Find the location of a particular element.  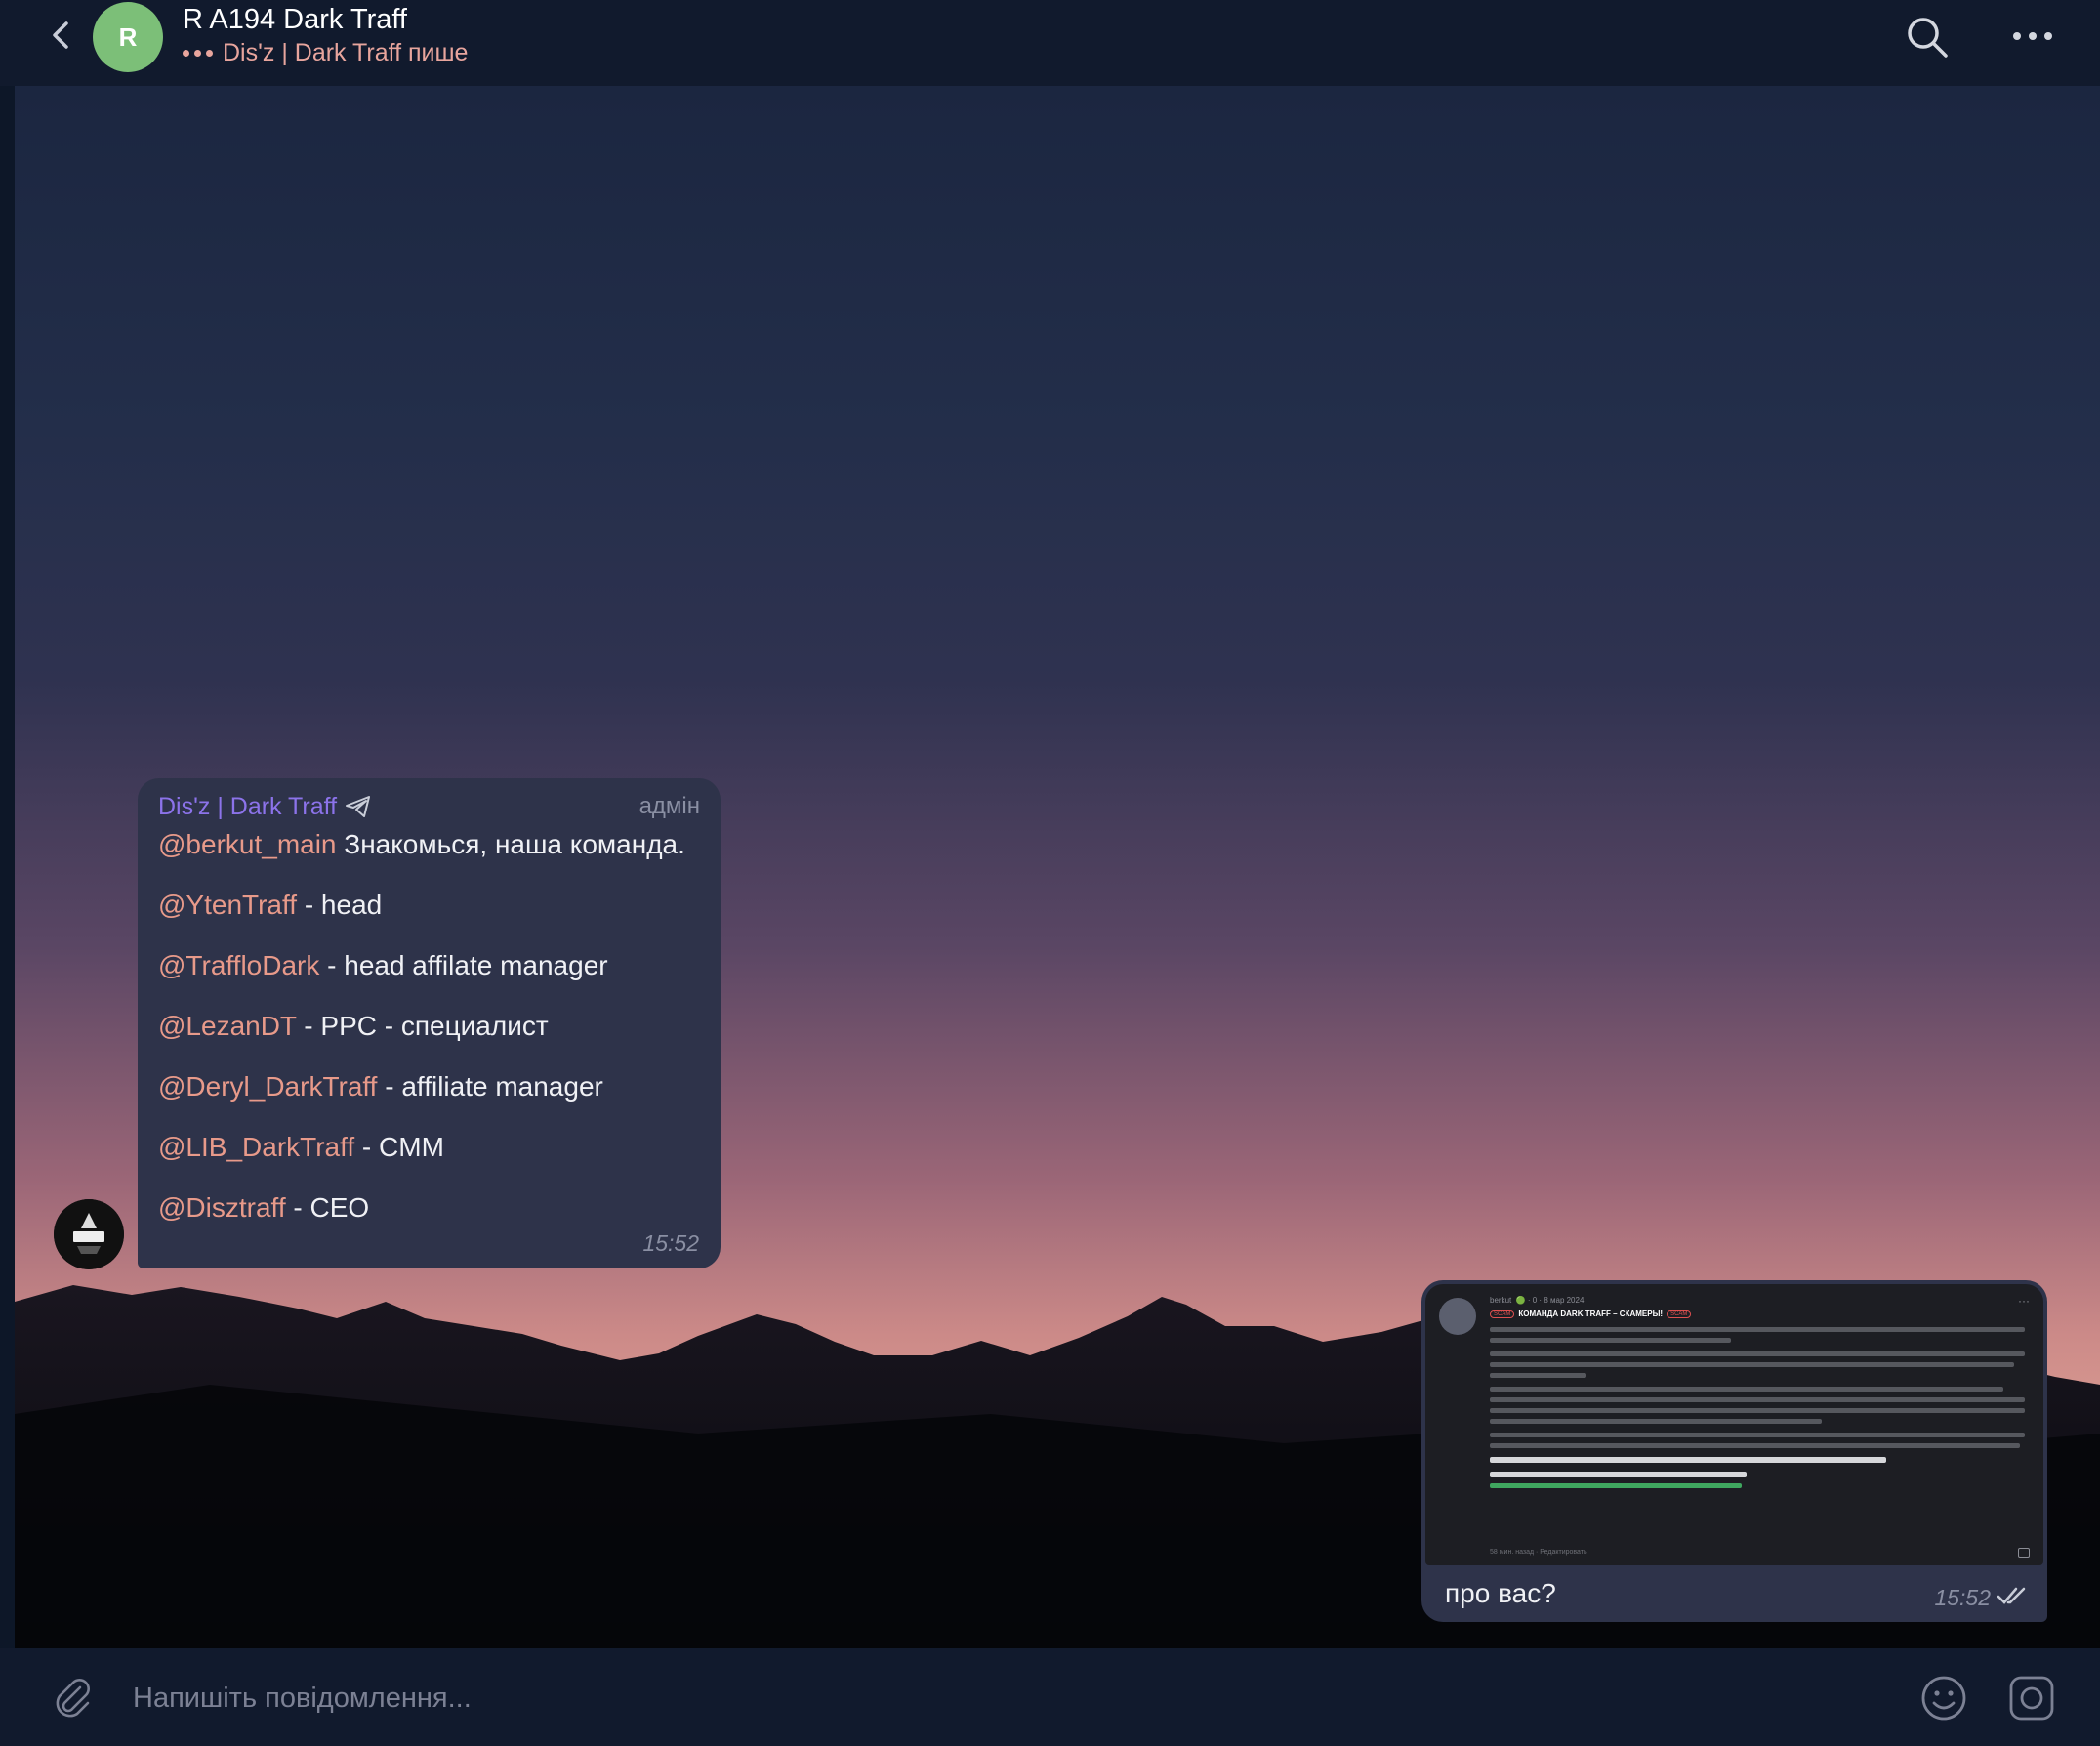

screenshot-author-avatar is located at coordinates (1457, 1316).